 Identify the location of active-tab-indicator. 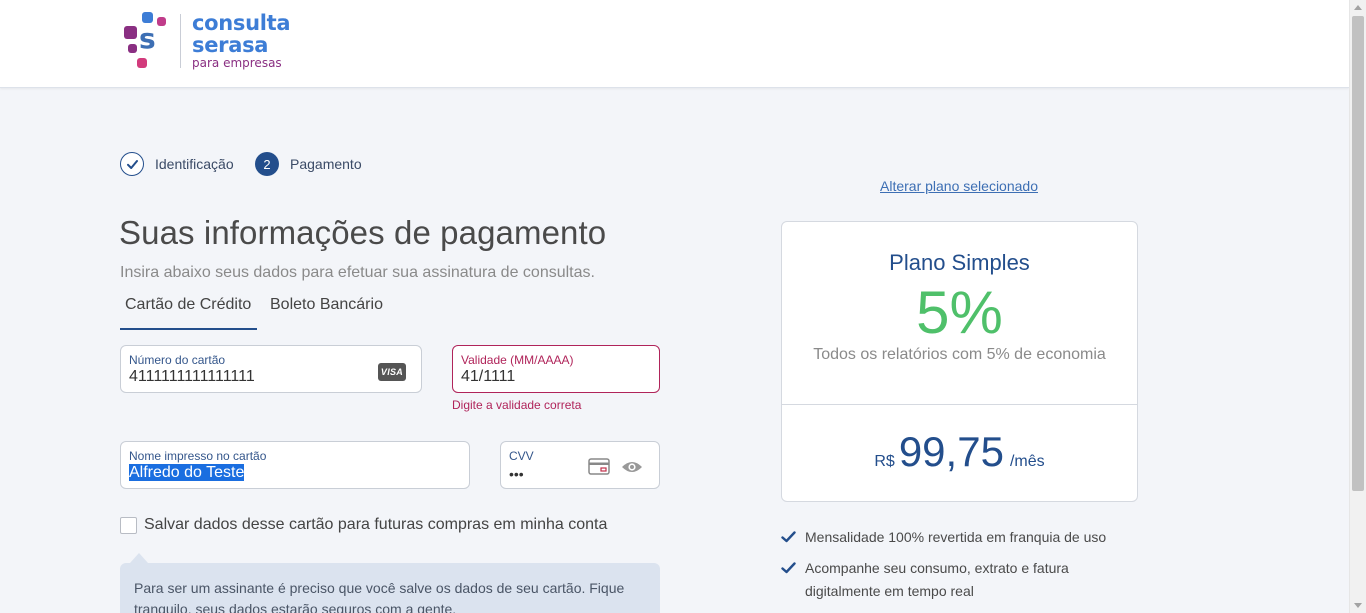
(188, 329).